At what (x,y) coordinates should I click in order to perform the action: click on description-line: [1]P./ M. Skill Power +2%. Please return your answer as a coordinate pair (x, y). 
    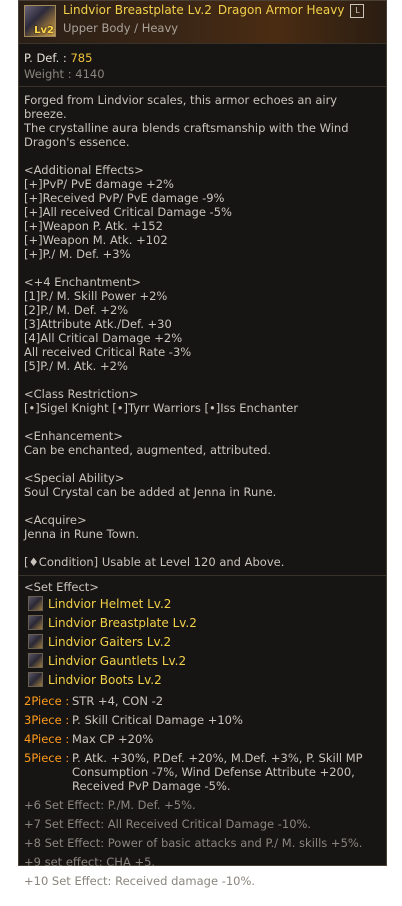
    Looking at the image, I should click on (96, 296).